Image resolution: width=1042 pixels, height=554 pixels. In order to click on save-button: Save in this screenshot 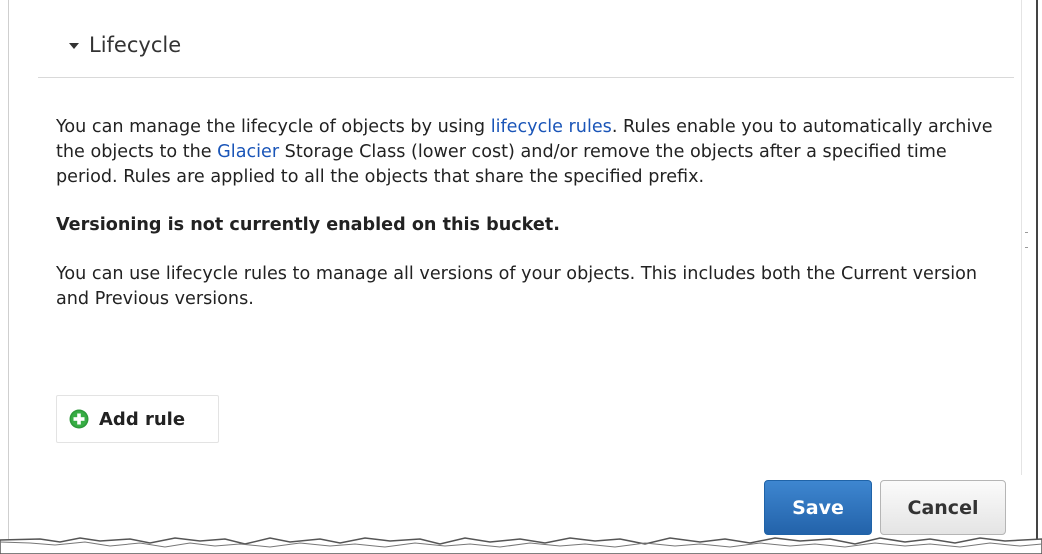, I will do `click(818, 507)`.